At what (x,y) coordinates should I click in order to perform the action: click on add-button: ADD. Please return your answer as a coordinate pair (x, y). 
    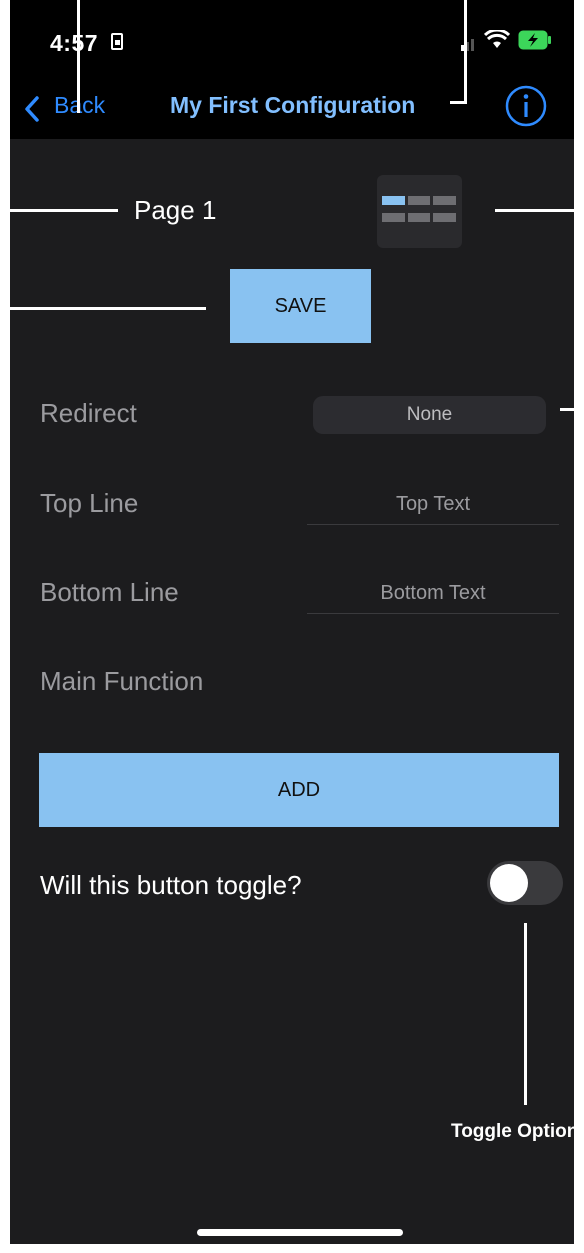
    Looking at the image, I should click on (299, 790).